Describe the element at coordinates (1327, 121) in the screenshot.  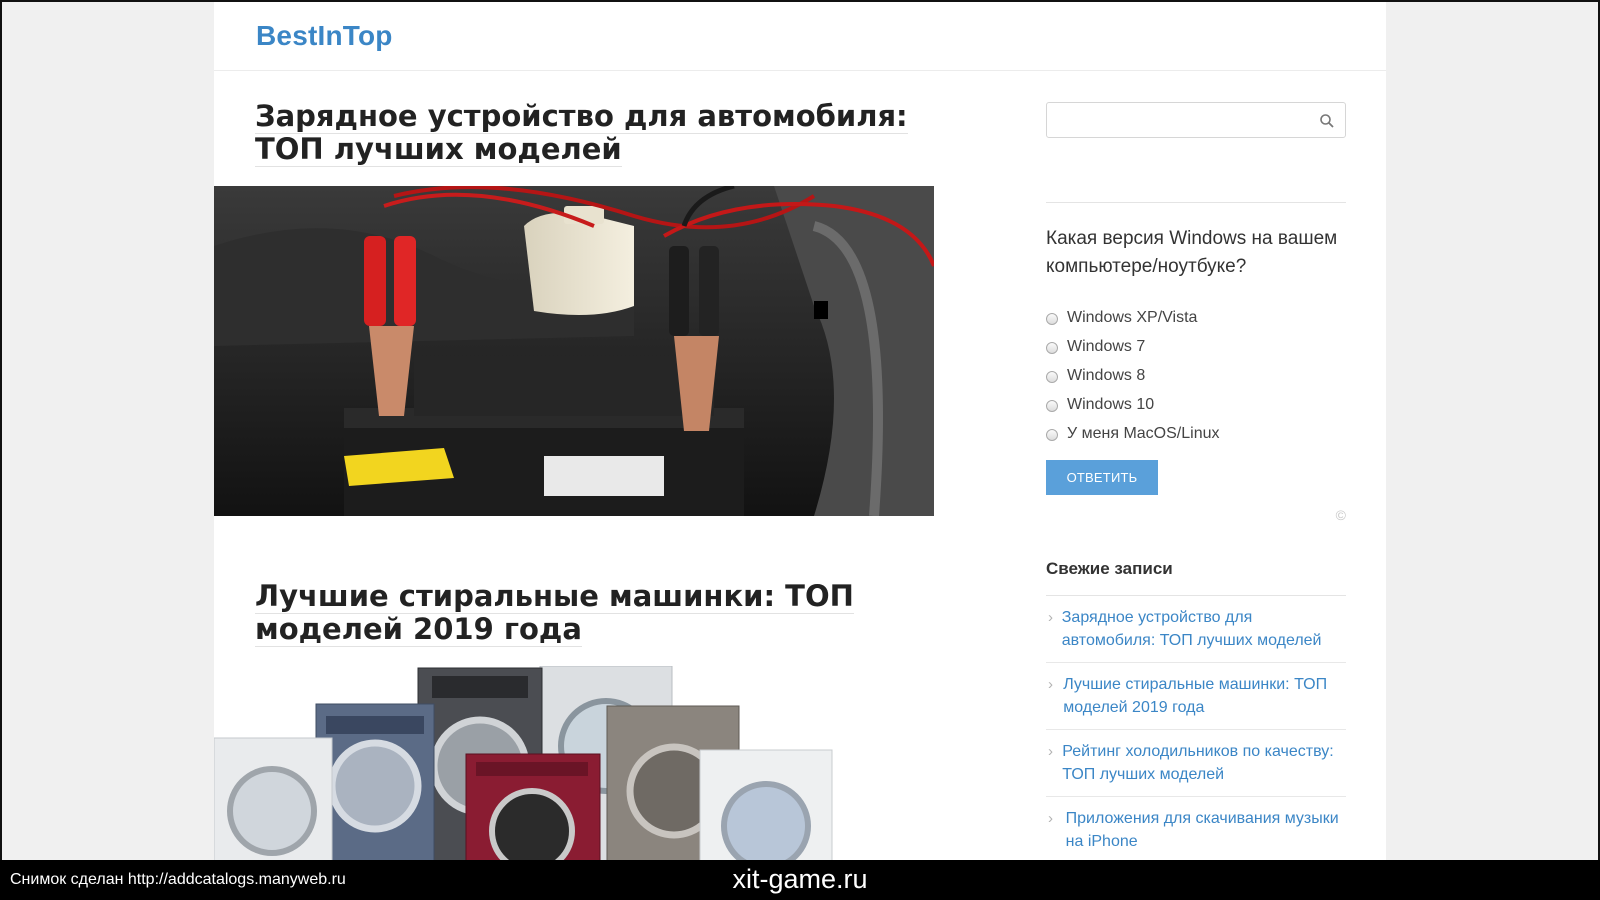
I see `search-icon` at that location.